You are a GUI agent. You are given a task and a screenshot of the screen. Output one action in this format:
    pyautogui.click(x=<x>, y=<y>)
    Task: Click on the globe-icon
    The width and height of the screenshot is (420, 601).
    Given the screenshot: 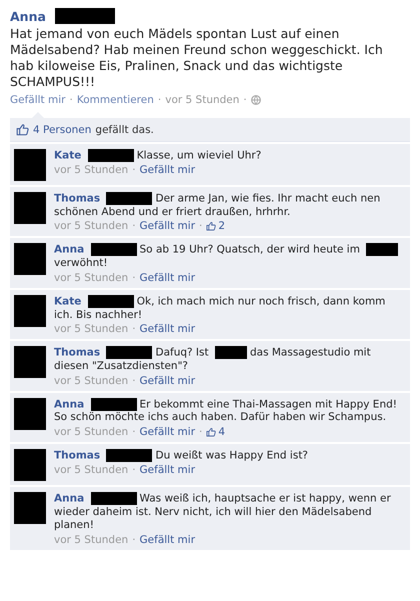 What is the action you would take?
    pyautogui.click(x=255, y=100)
    